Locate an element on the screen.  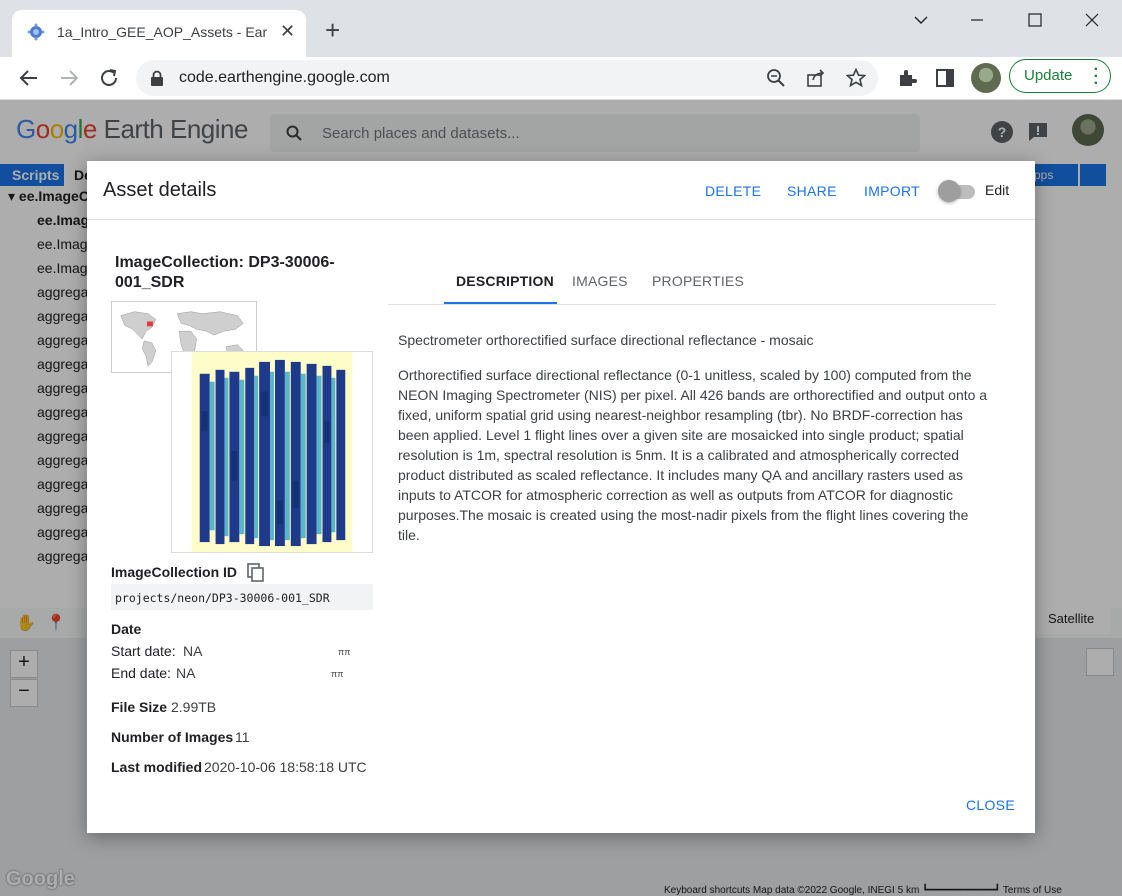
lock-icon is located at coordinates (157, 78).